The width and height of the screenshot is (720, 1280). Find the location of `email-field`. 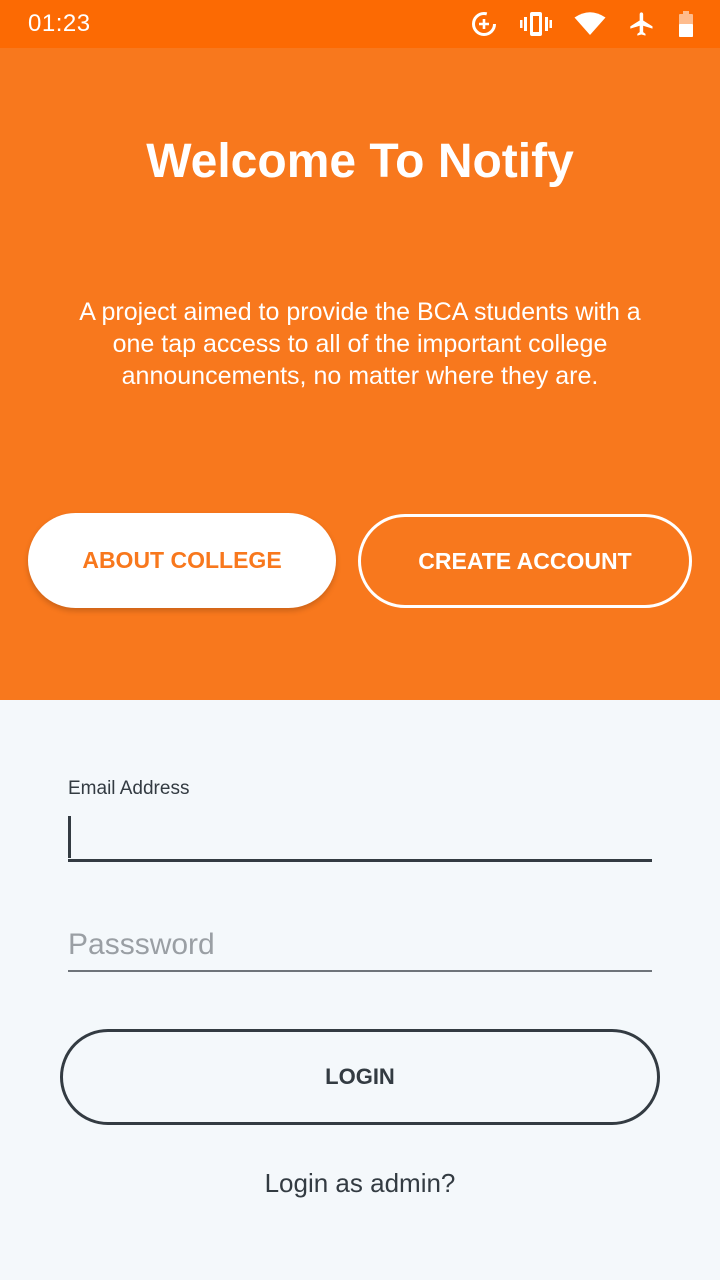

email-field is located at coordinates (360, 837).